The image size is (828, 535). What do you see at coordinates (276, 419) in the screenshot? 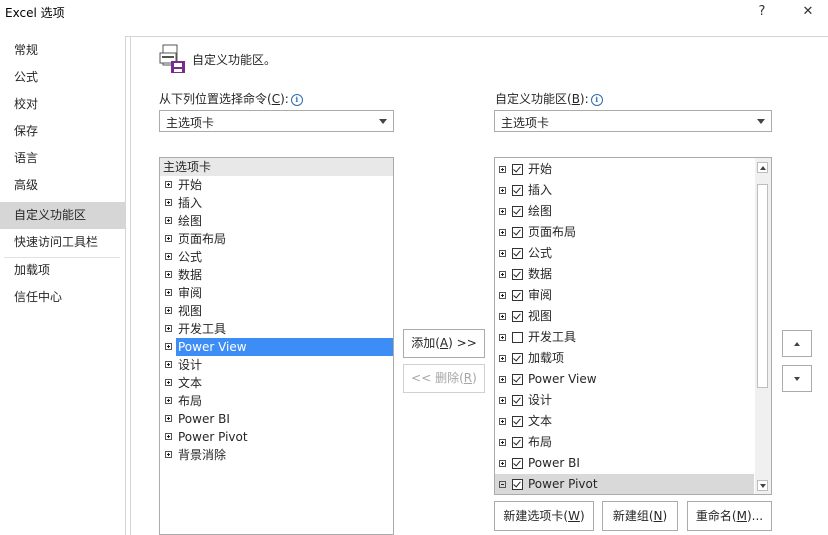
I see `list-item: Power BI` at bounding box center [276, 419].